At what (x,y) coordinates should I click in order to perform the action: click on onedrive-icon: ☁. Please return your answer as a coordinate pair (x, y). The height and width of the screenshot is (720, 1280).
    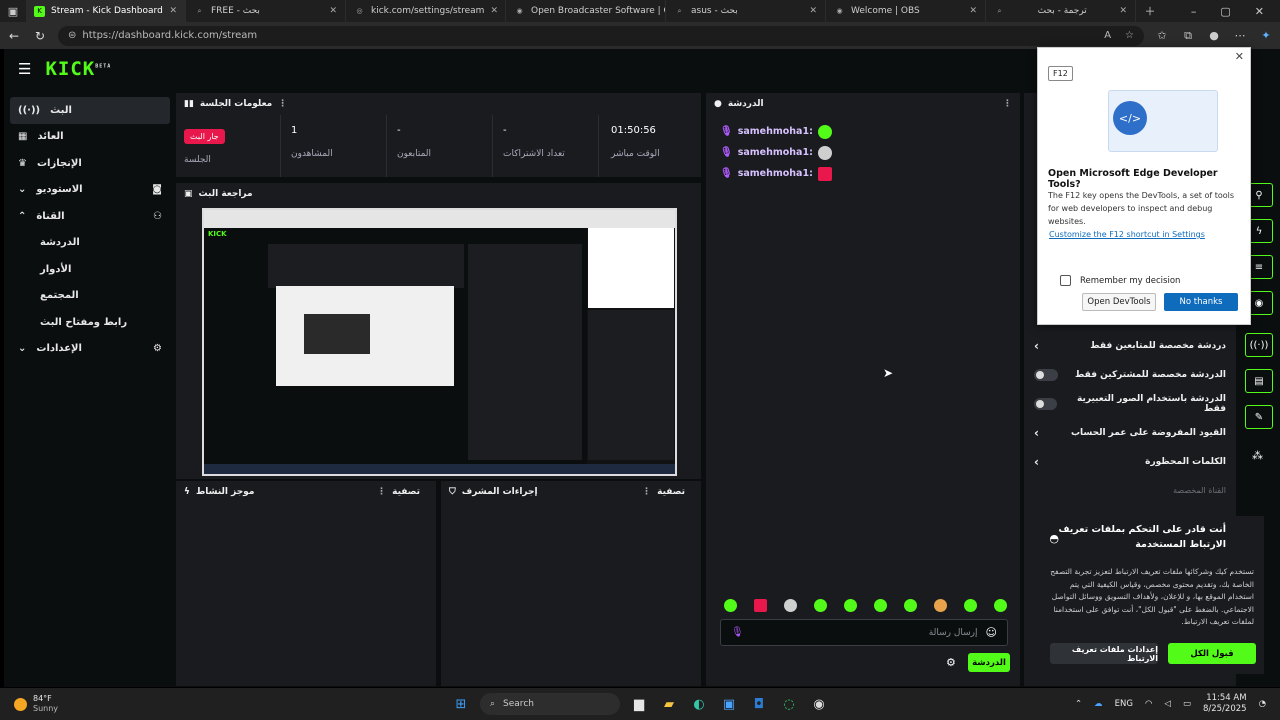
    Looking at the image, I should click on (1098, 704).